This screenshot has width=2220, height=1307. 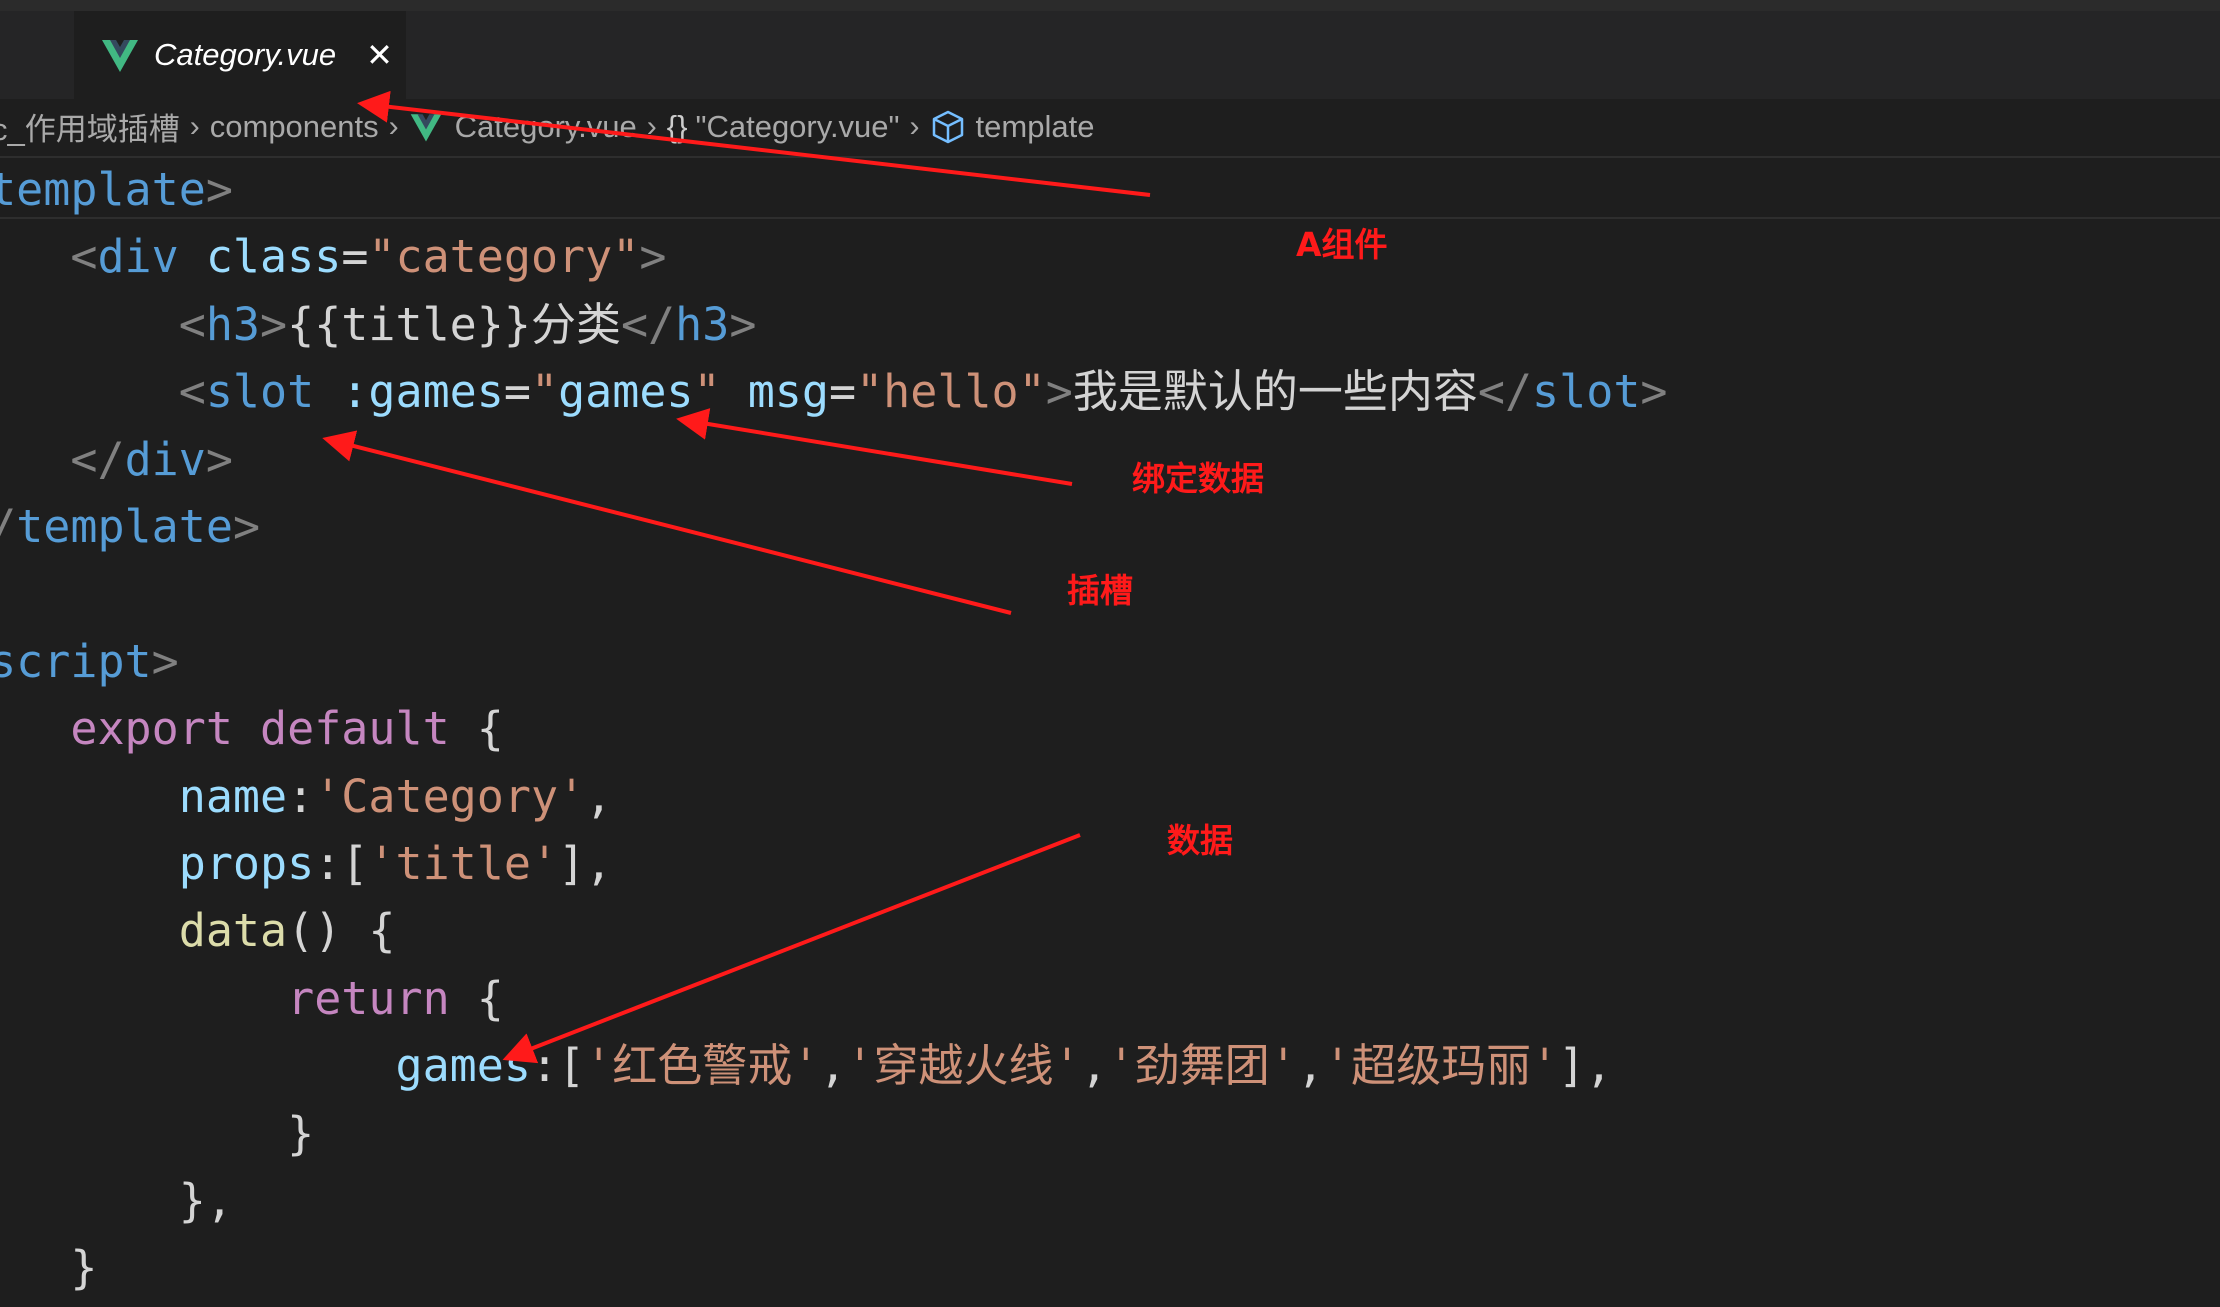 I want to click on code-line: export default {, so click(x=252, y=728).